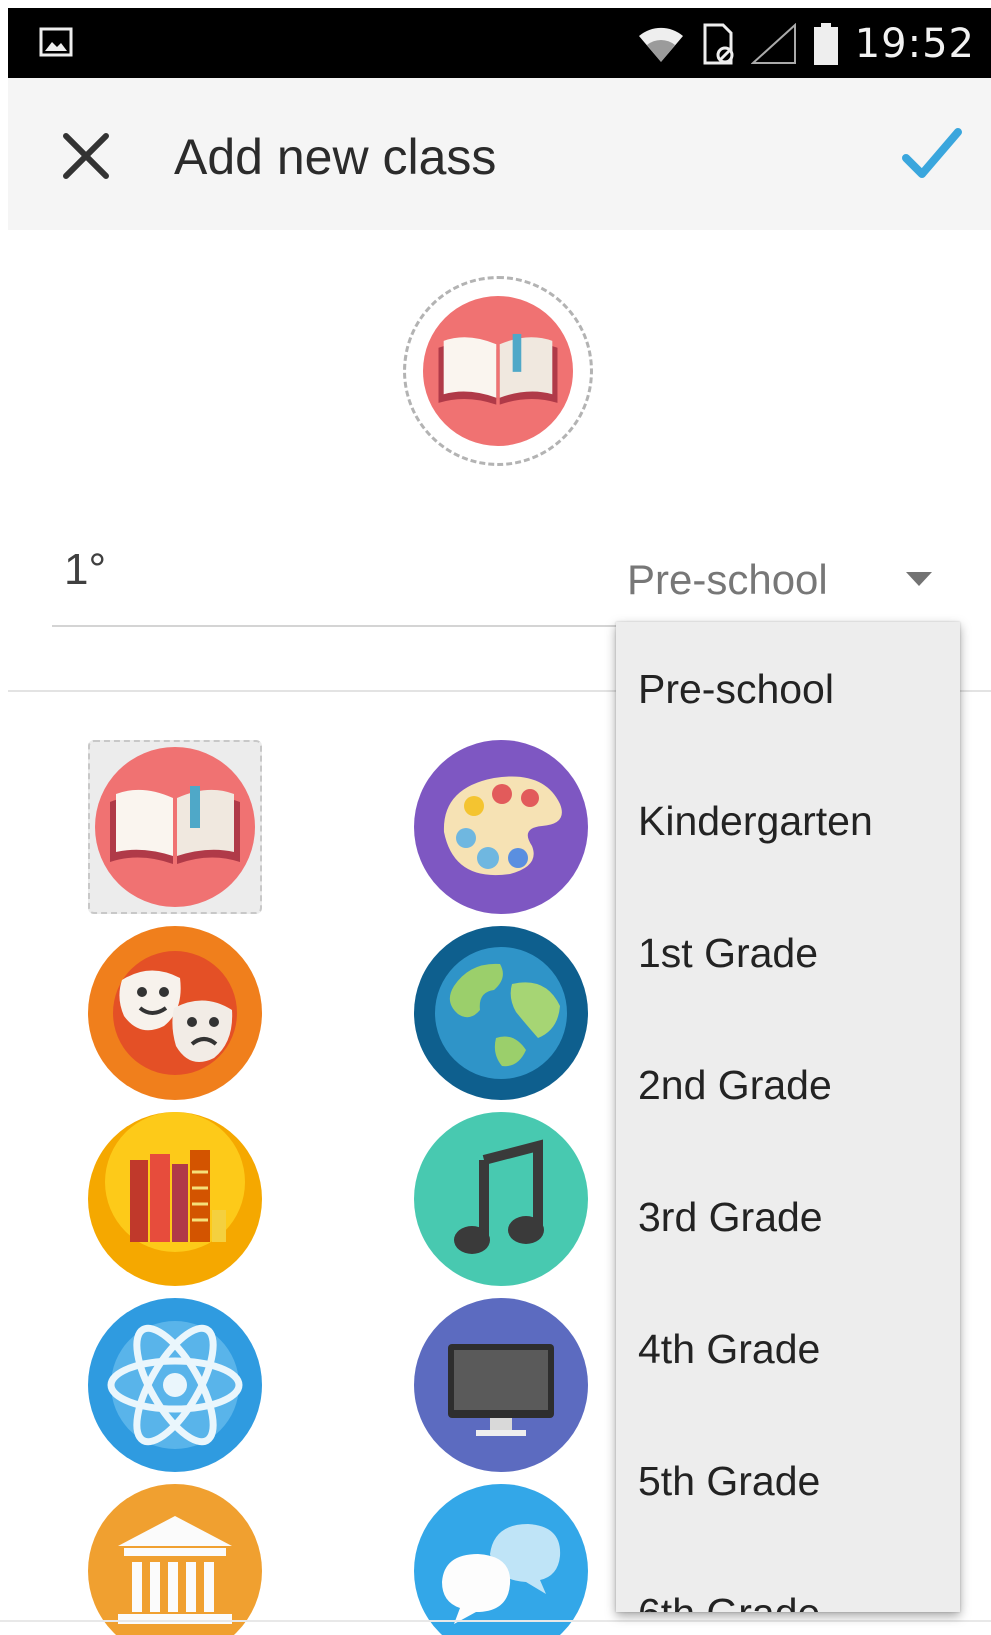 This screenshot has height=1635, width=991. What do you see at coordinates (735, 1085) in the screenshot?
I see `dropdown-option: 2nd Grade` at bounding box center [735, 1085].